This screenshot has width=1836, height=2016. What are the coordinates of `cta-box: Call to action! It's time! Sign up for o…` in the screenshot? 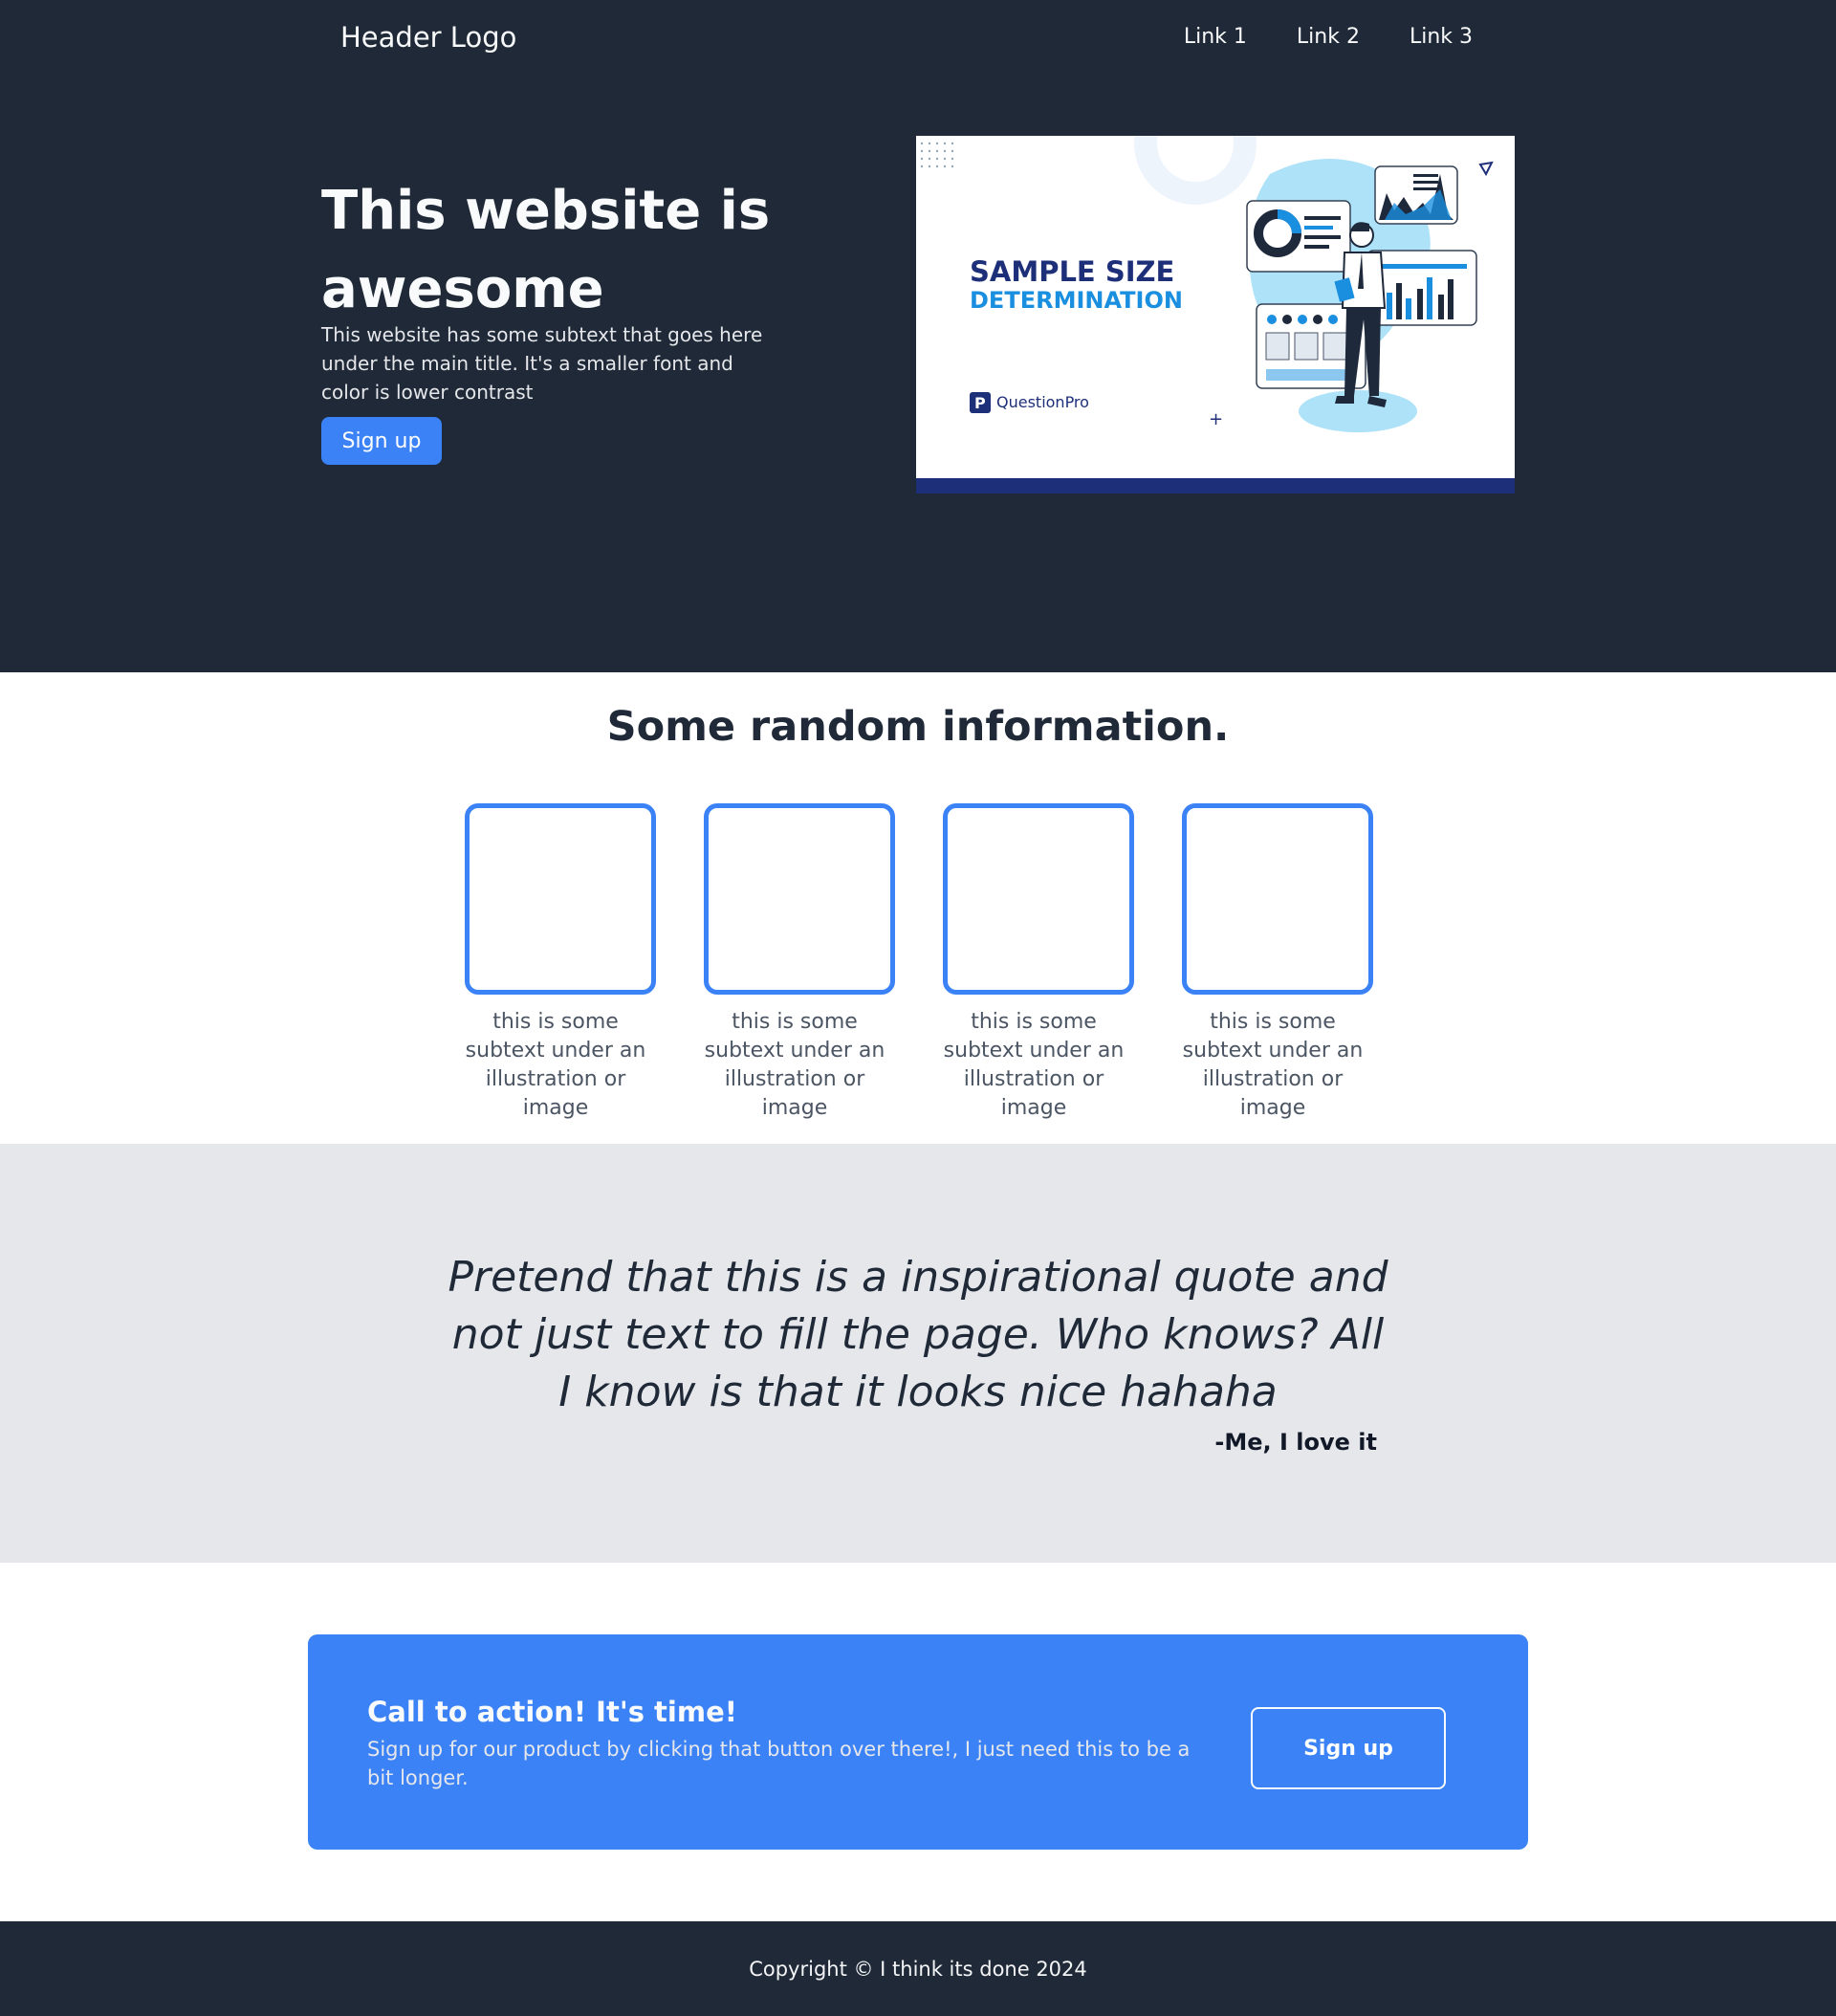 It's located at (918, 1742).